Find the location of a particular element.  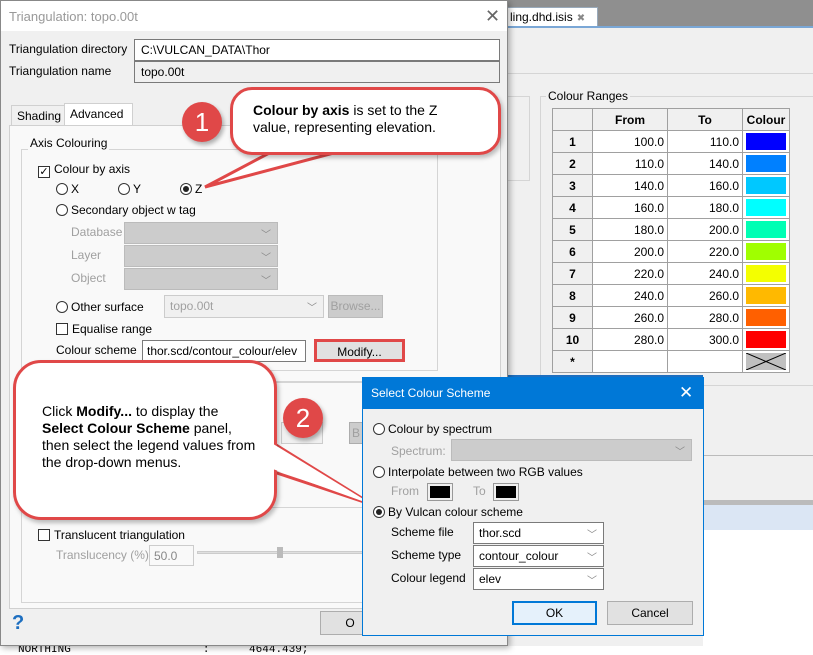

from-label: From is located at coordinates (405, 491).